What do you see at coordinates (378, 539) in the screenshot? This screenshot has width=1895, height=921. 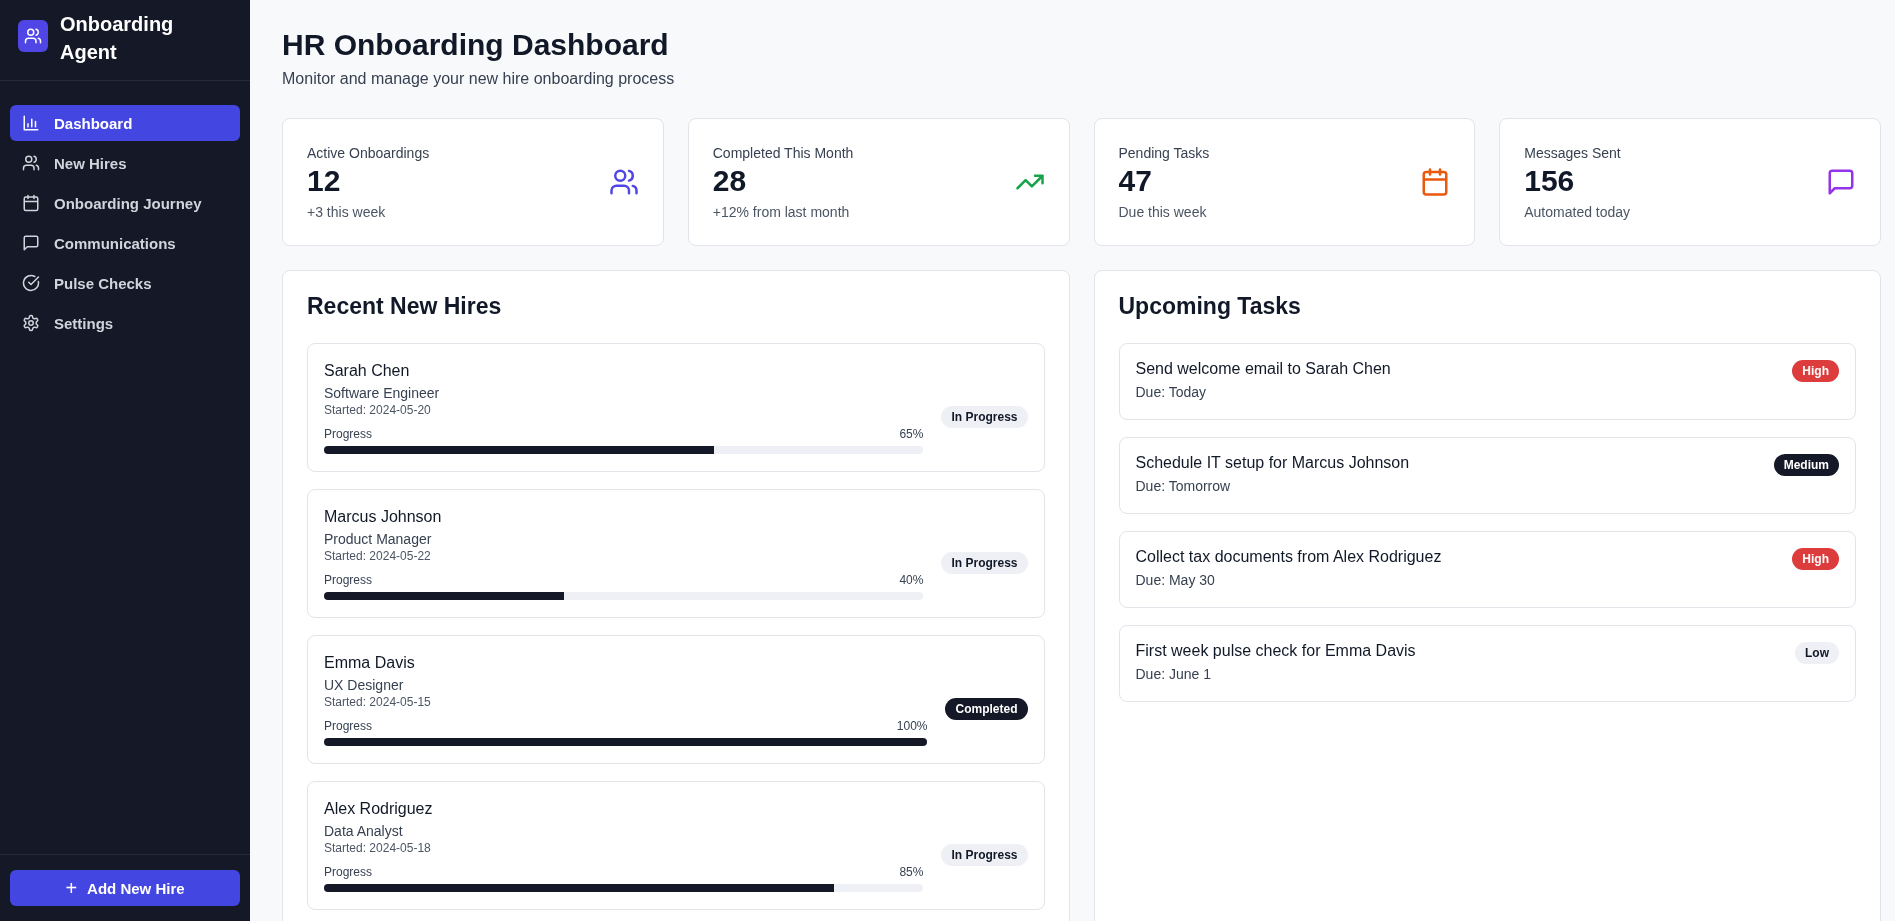 I see `hire-role: Product Manager` at bounding box center [378, 539].